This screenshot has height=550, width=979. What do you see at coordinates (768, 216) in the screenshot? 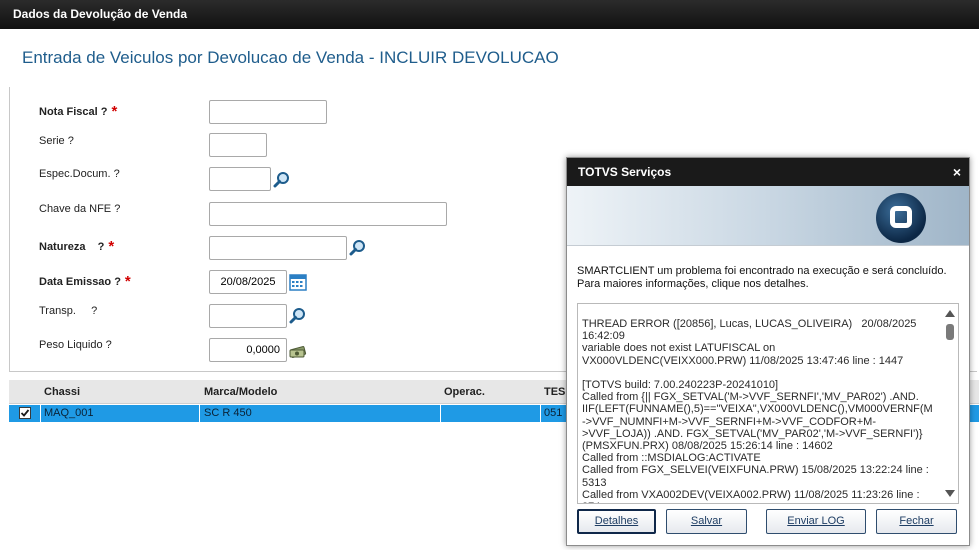
I see `dialog-banner` at bounding box center [768, 216].